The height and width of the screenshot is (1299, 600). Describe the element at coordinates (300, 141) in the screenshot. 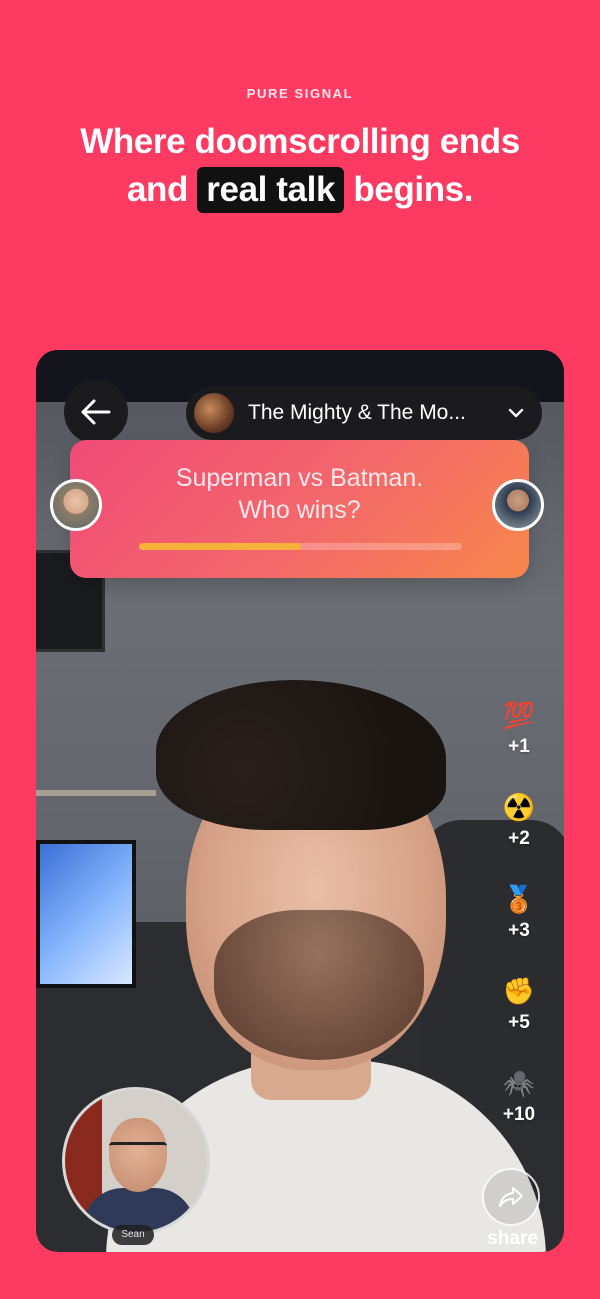

I see `headline-line-1: Where doomscrolling ends` at that location.